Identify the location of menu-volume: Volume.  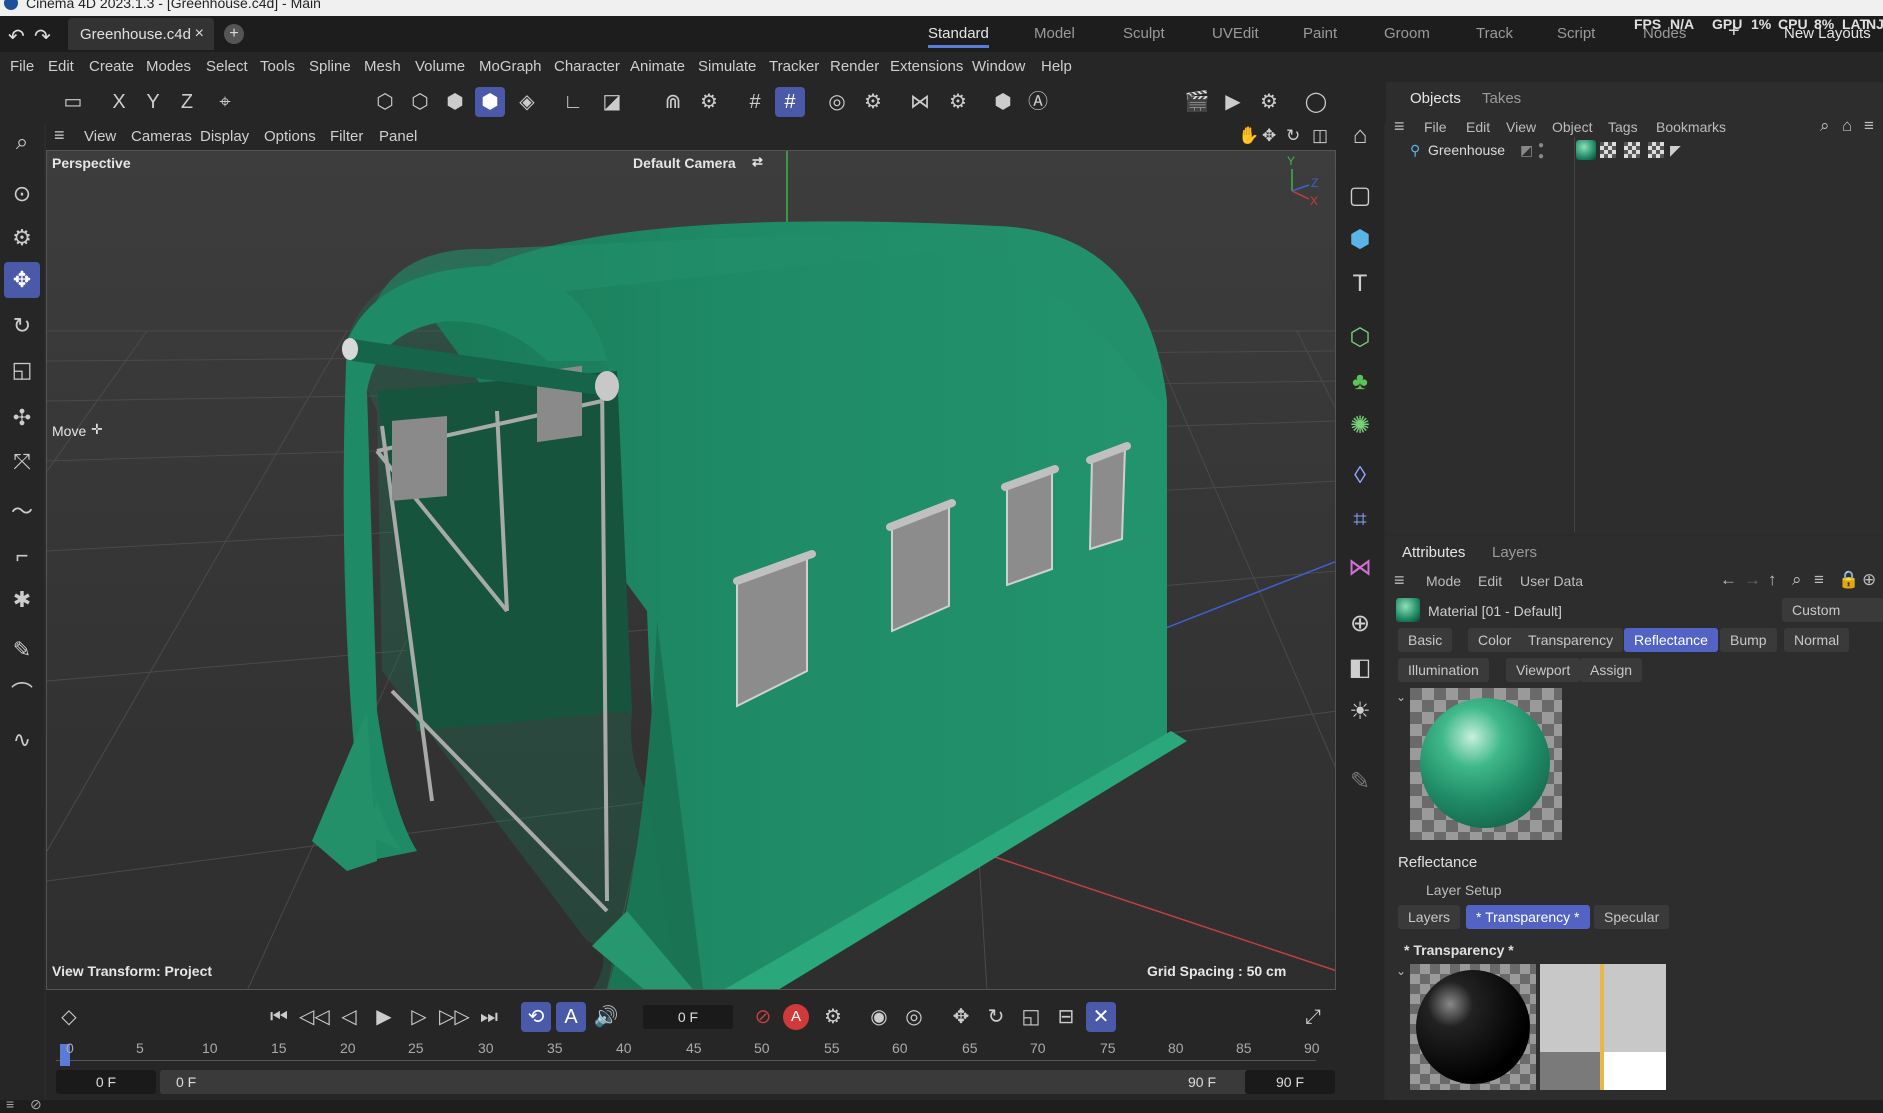
(440, 66).